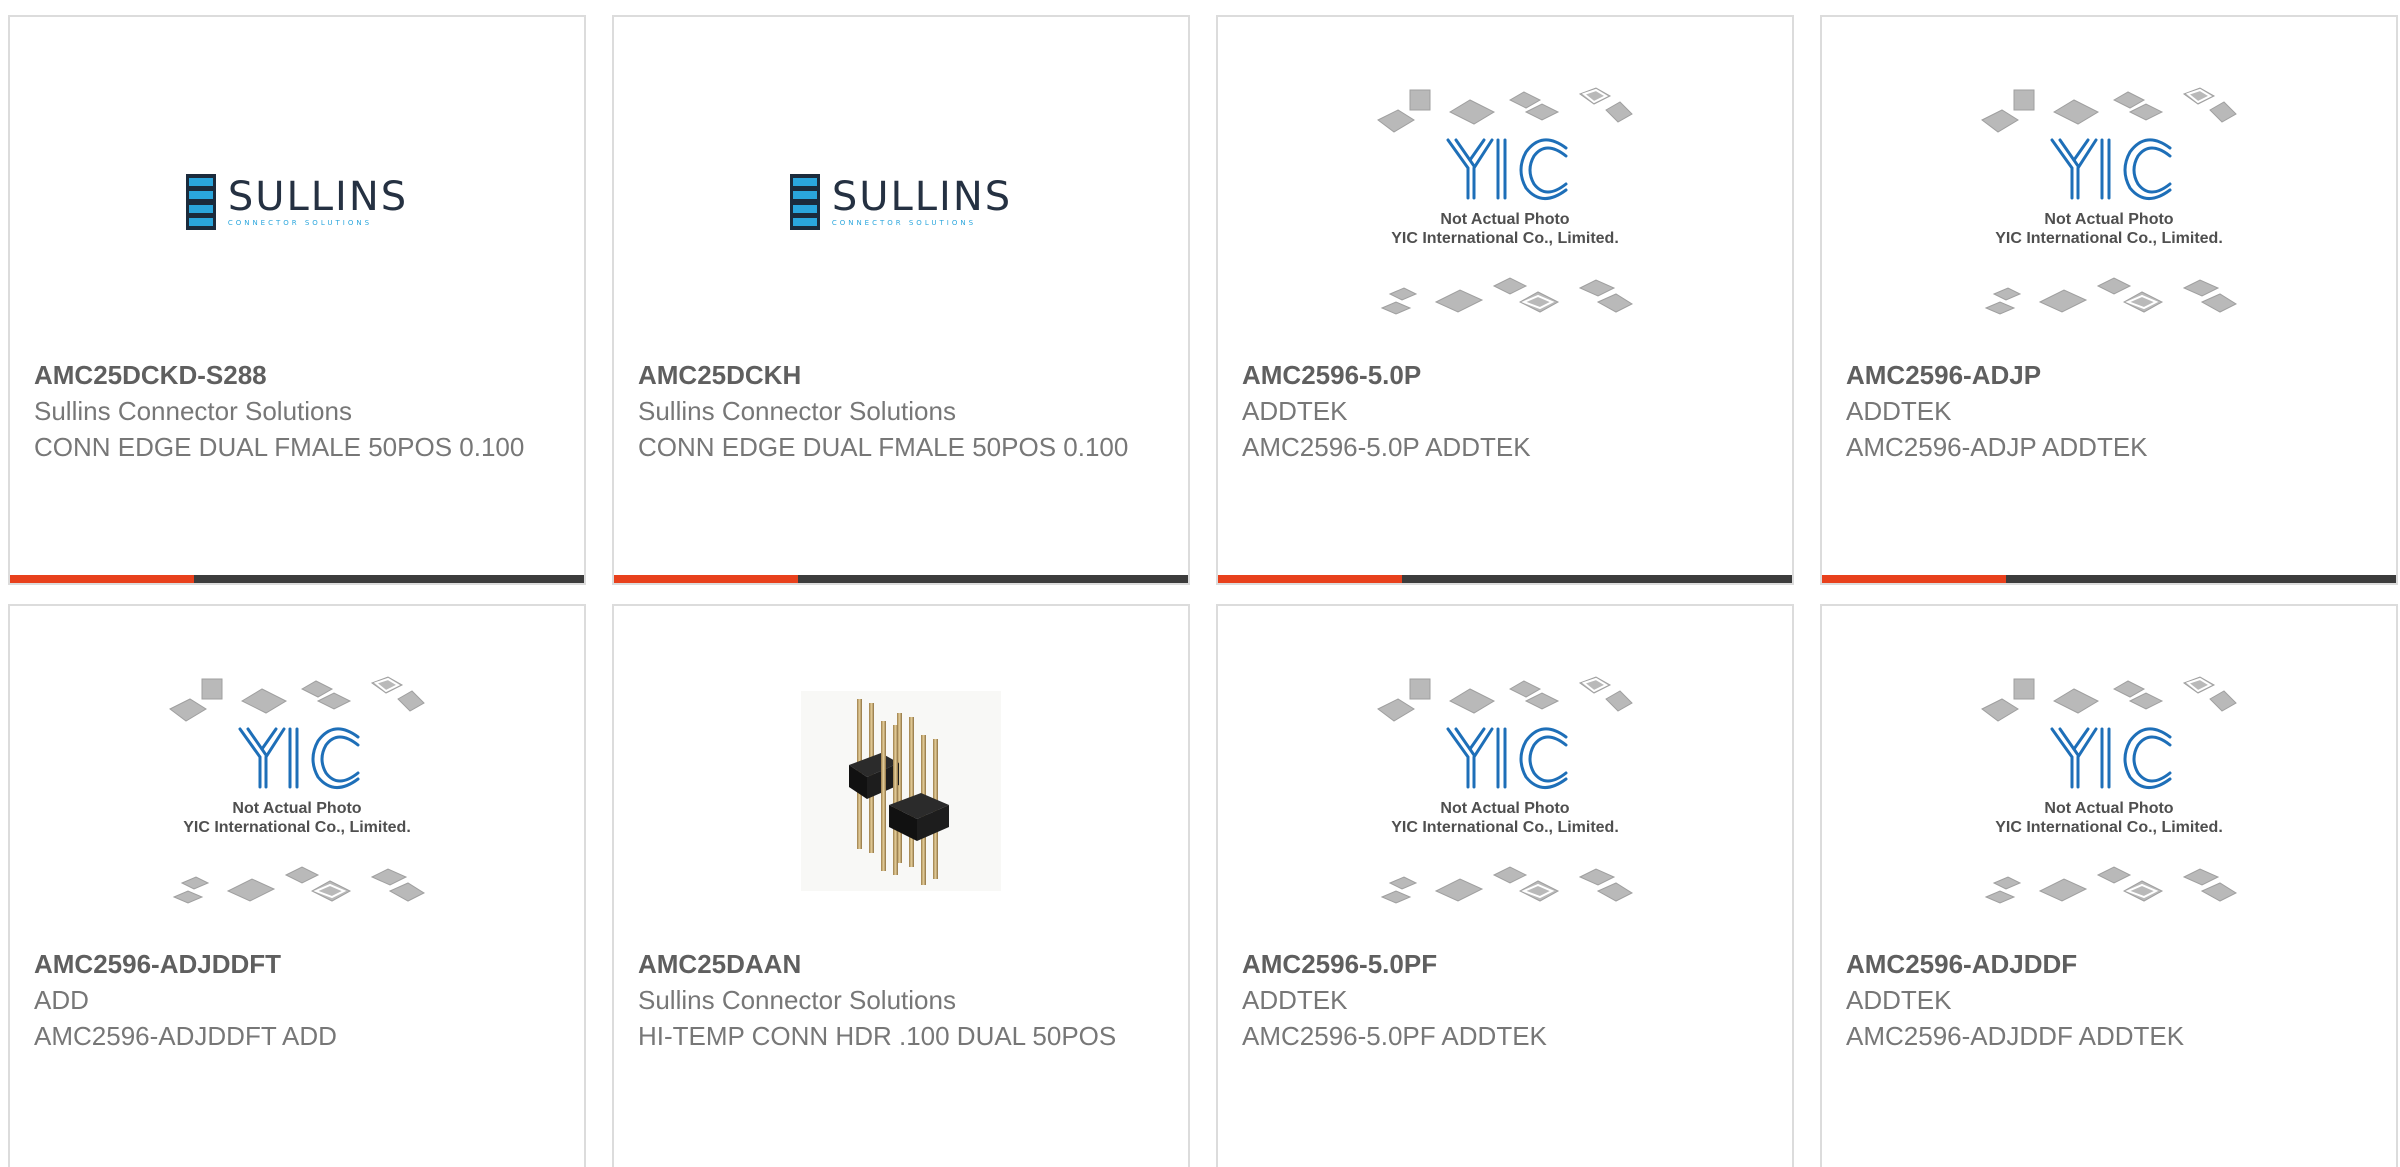 The image size is (2400, 1167). What do you see at coordinates (1997, 447) in the screenshot?
I see `description: AMC2596-ADJP ADDTEK` at bounding box center [1997, 447].